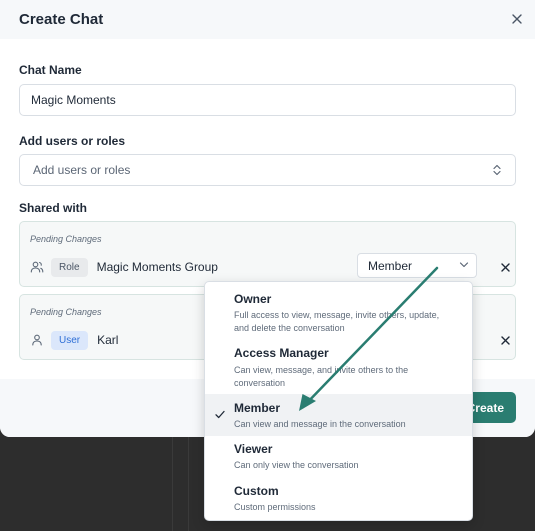 The image size is (535, 531). What do you see at coordinates (69, 267) in the screenshot?
I see `role-badge: Role` at bounding box center [69, 267].